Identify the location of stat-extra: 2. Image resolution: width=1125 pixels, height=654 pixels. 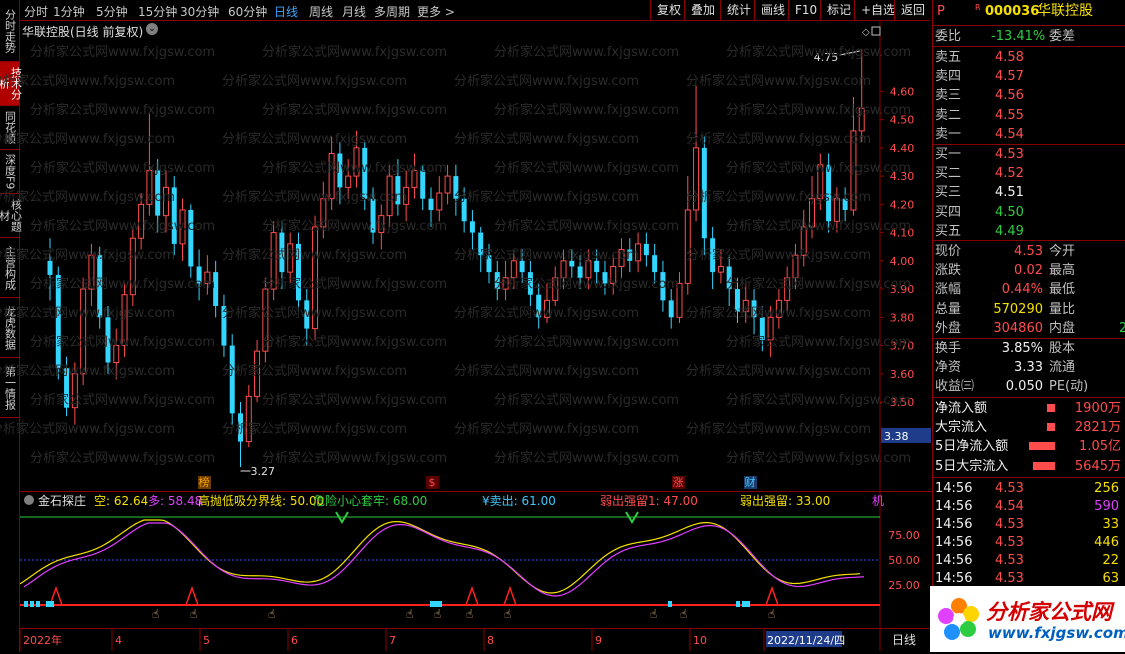
(1122, 328).